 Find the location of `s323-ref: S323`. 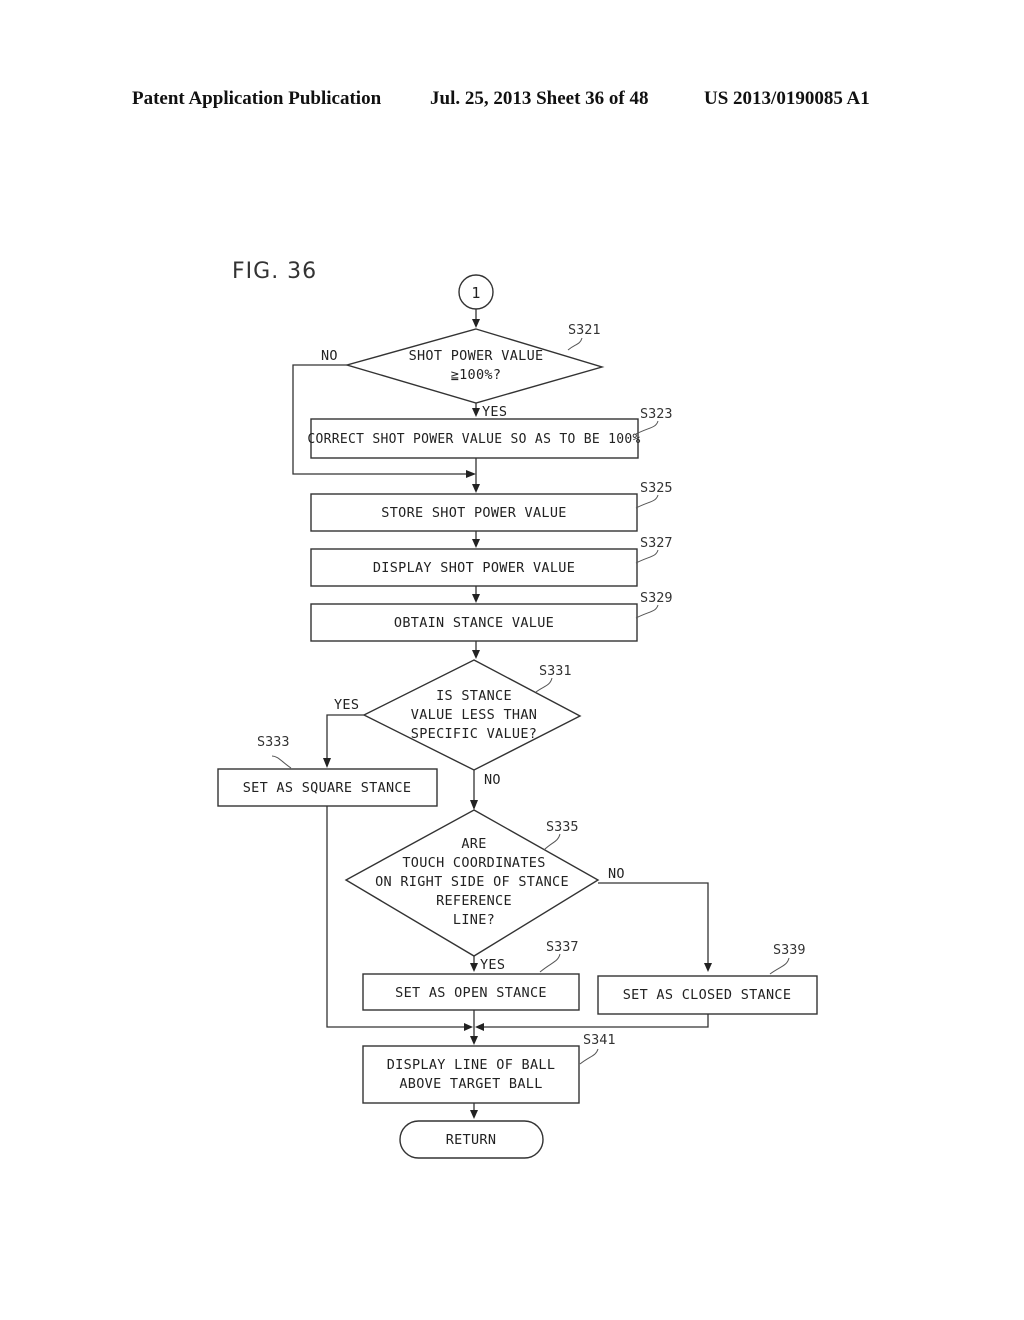

s323-ref: S323 is located at coordinates (656, 414).